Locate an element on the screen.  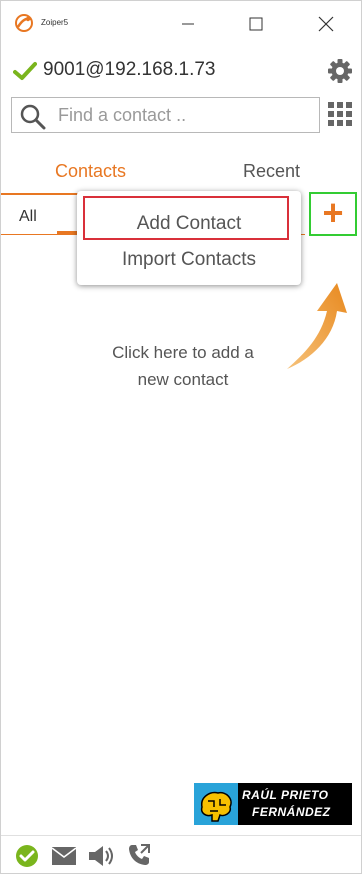
minimize-button is located at coordinates (188, 24).